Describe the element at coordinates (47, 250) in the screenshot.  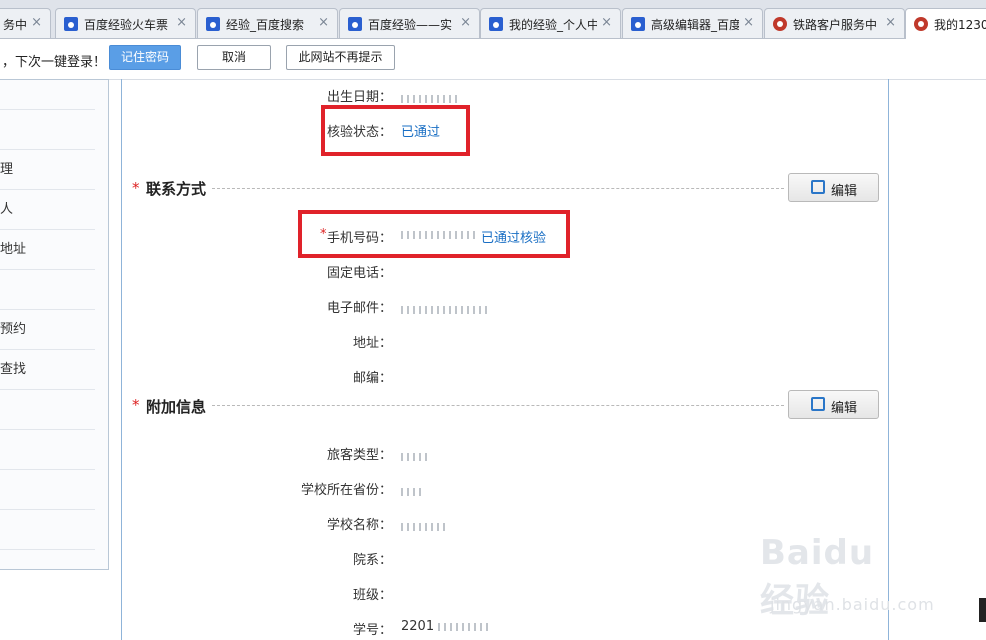
I see `nav-item: 地址` at that location.